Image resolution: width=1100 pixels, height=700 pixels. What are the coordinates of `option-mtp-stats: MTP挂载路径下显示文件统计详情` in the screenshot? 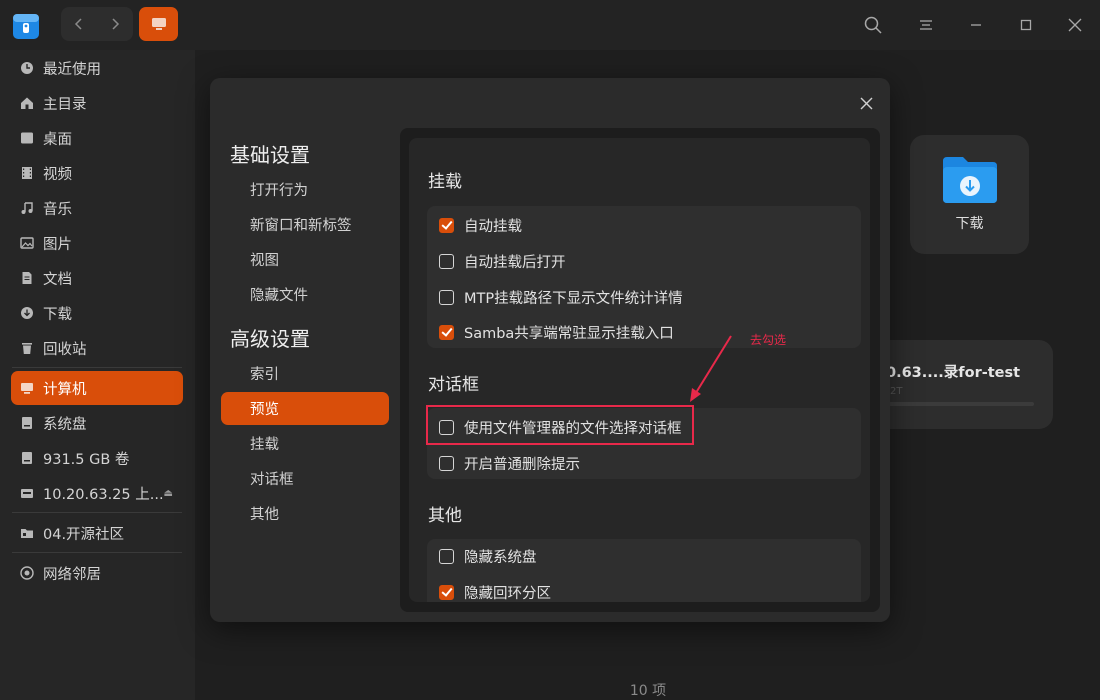 It's located at (561, 297).